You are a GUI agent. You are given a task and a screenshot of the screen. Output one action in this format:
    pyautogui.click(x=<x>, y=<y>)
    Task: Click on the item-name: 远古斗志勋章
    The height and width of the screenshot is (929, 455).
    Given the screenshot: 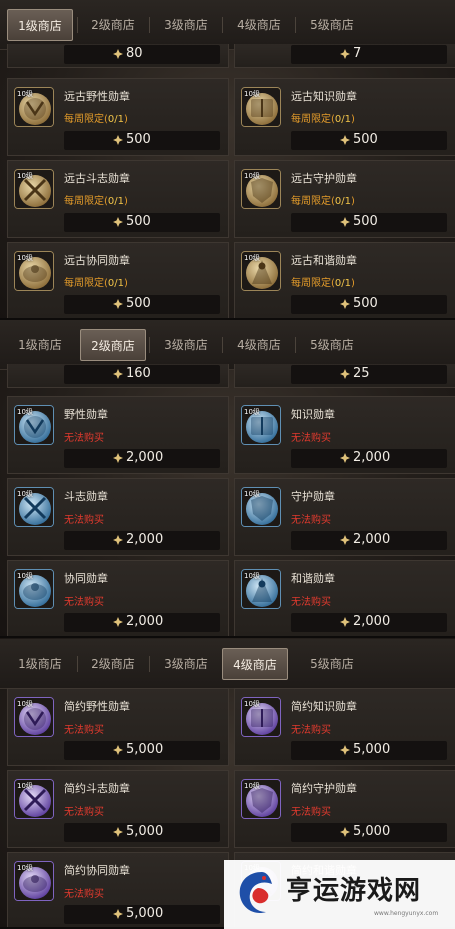 What is the action you would take?
    pyautogui.click(x=97, y=178)
    